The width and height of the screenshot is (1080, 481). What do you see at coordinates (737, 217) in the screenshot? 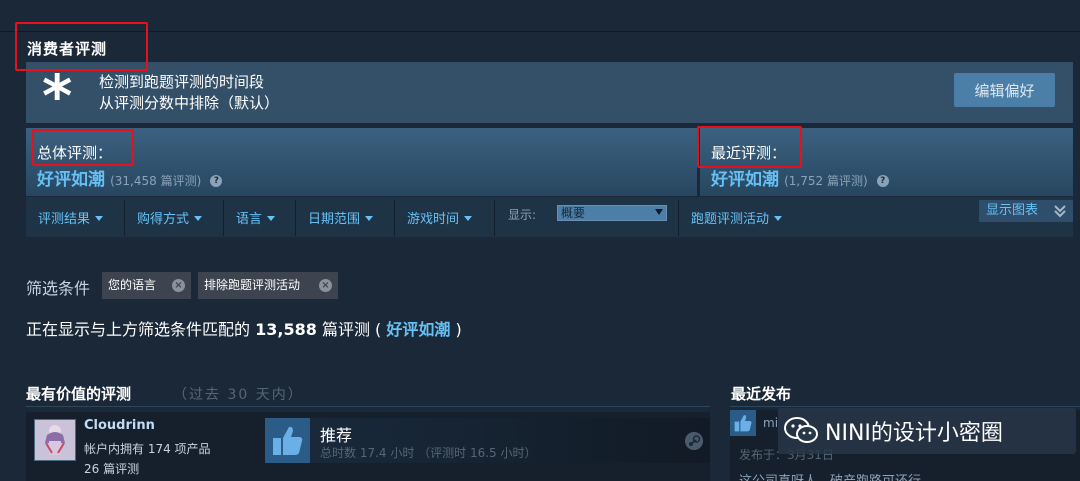
I see `filter-offtopic-activity: 跑题评测活动` at bounding box center [737, 217].